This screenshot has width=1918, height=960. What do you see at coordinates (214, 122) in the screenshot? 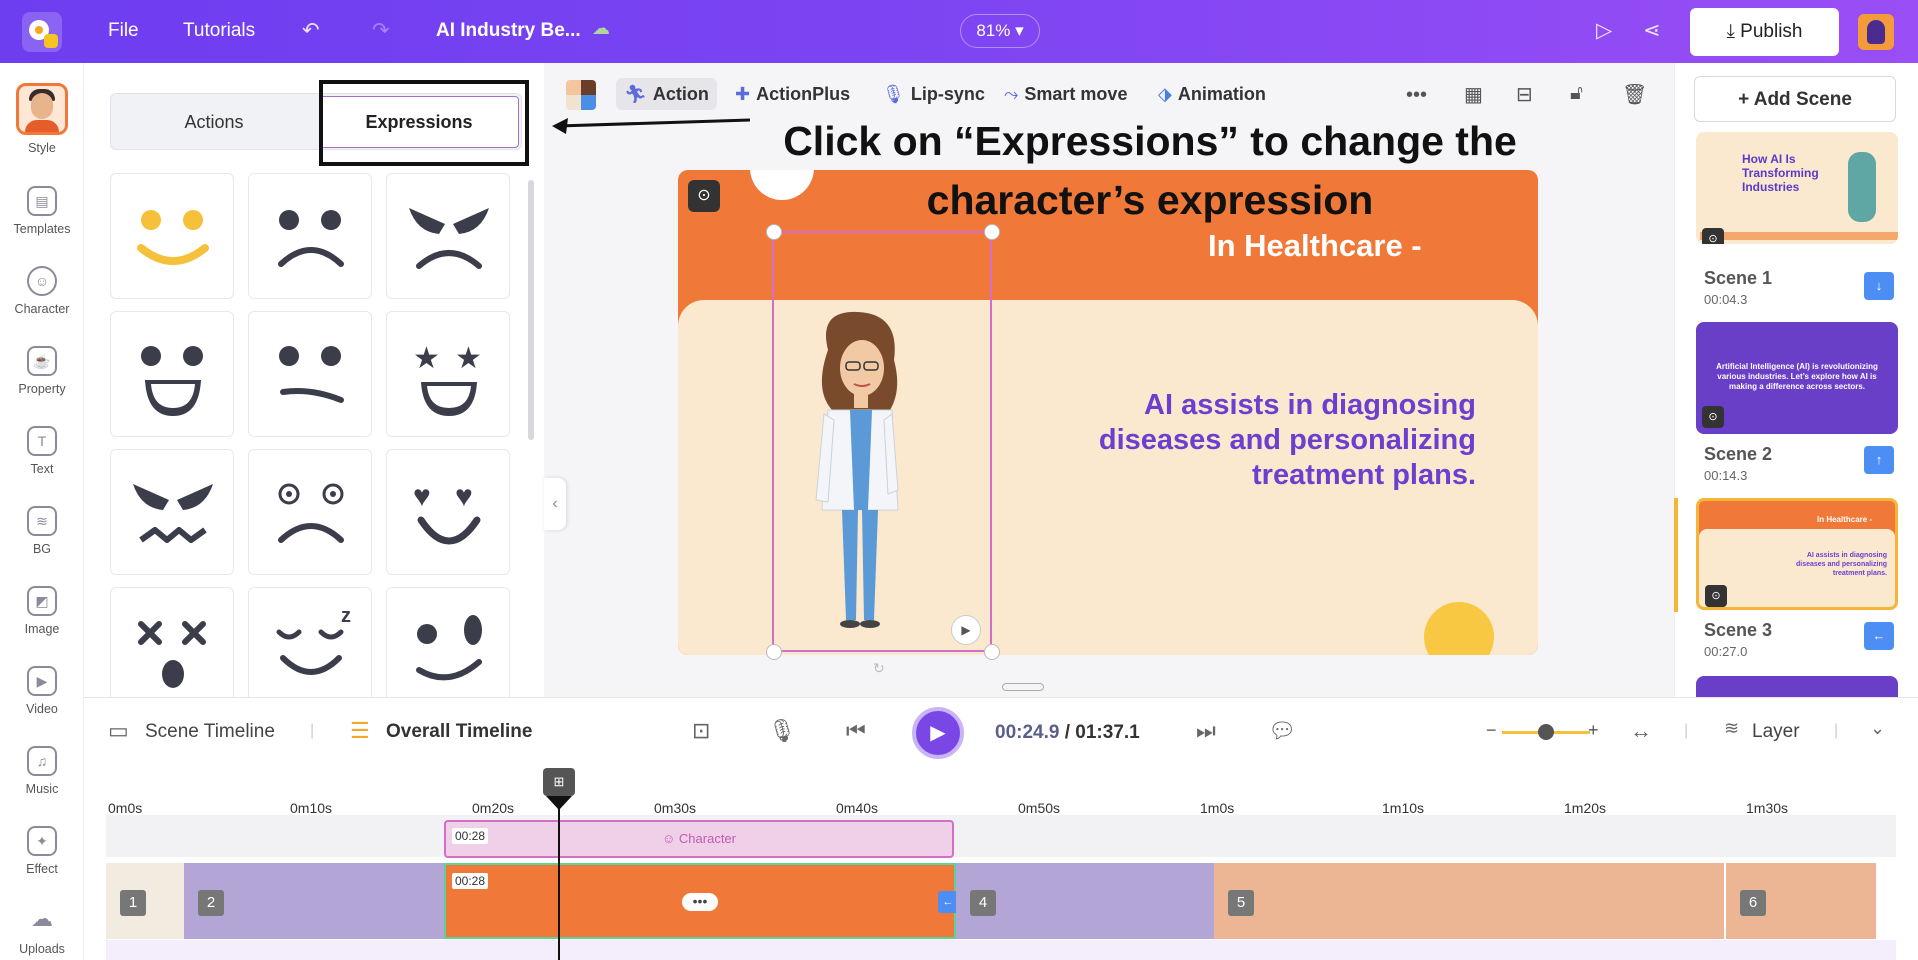
I see `tab-actions: Actions` at bounding box center [214, 122].